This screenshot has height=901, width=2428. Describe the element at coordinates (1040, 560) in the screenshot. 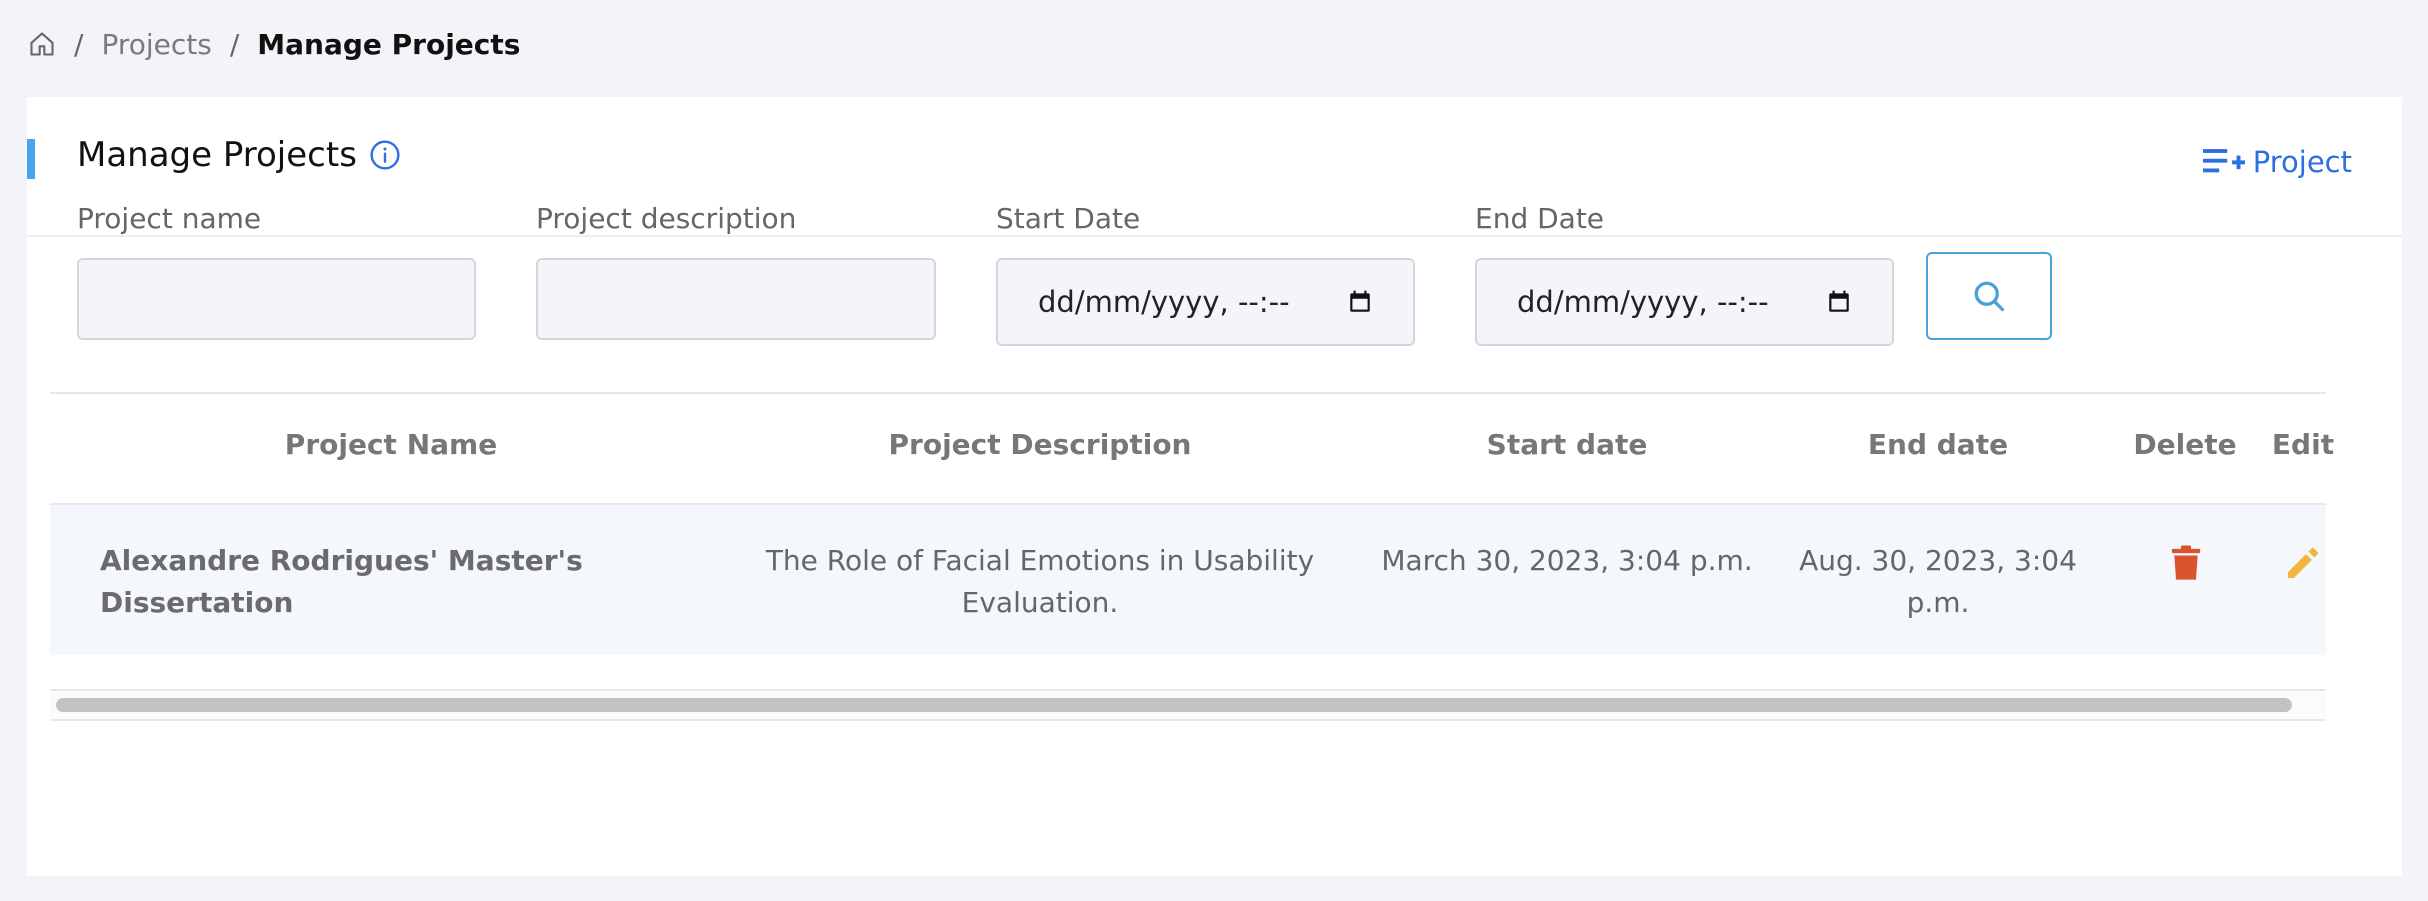

I see `cell-project-description-line: The Role of Facial Emotions in Usability` at that location.